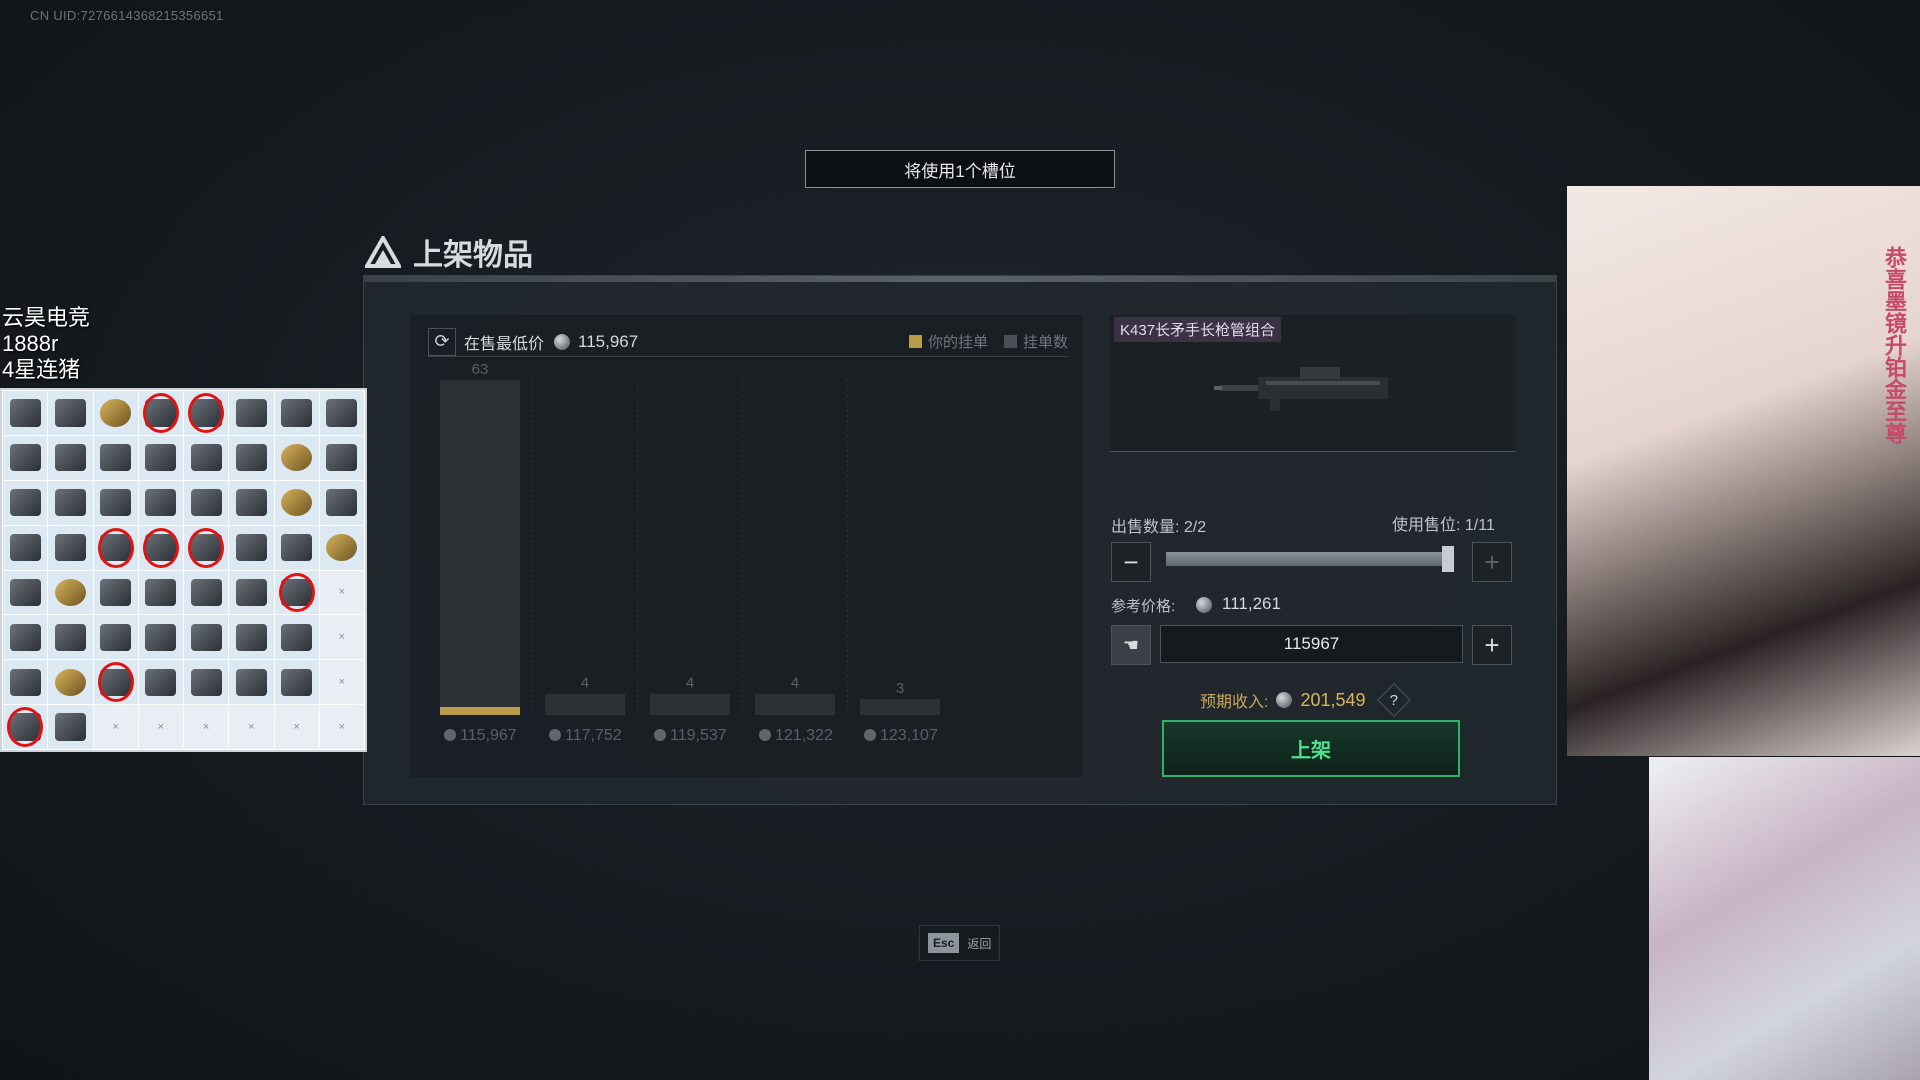 This screenshot has height=1080, width=1920. I want to click on stream-overlay-text: 云昊电竞 1888r 4星连猪, so click(46, 344).